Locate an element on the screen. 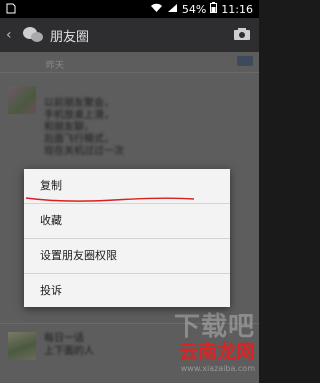 Image resolution: width=320 pixels, height=383 pixels. post-line: 手机放桌上滑， is located at coordinates (79, 115).